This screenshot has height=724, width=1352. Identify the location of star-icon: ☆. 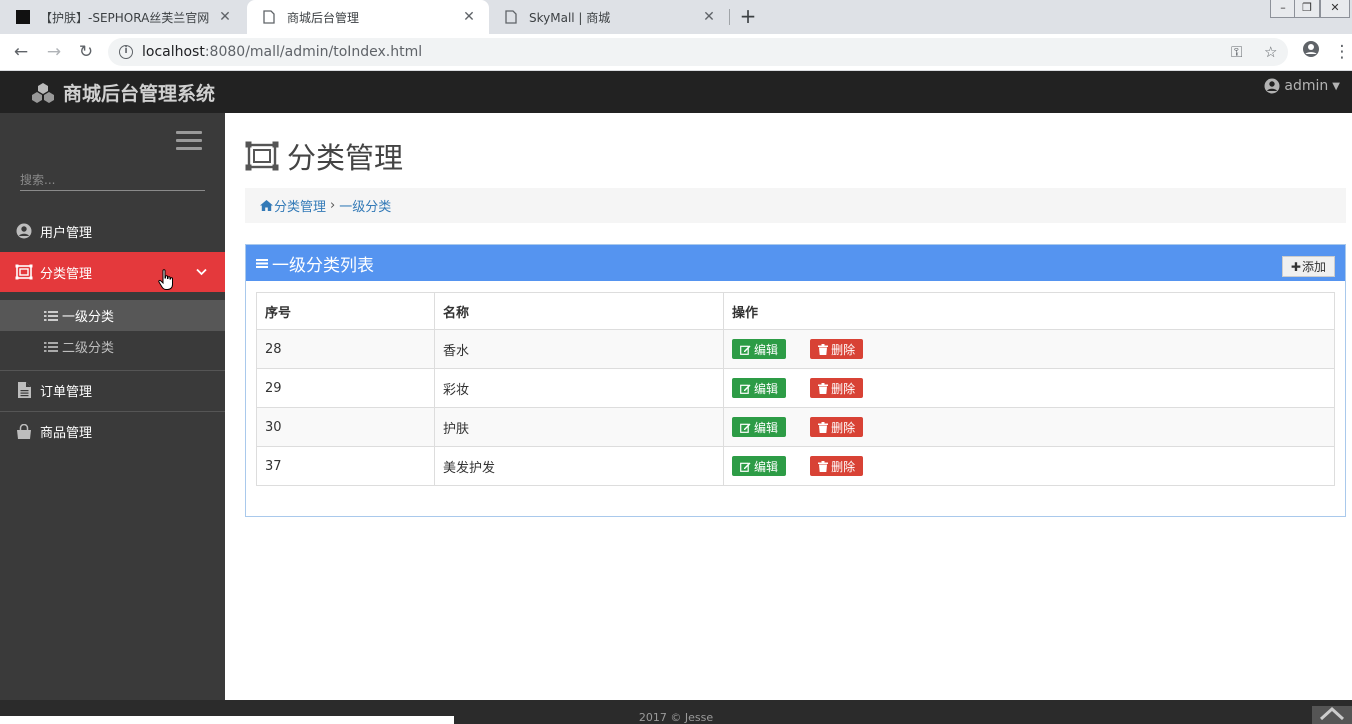
(1270, 52).